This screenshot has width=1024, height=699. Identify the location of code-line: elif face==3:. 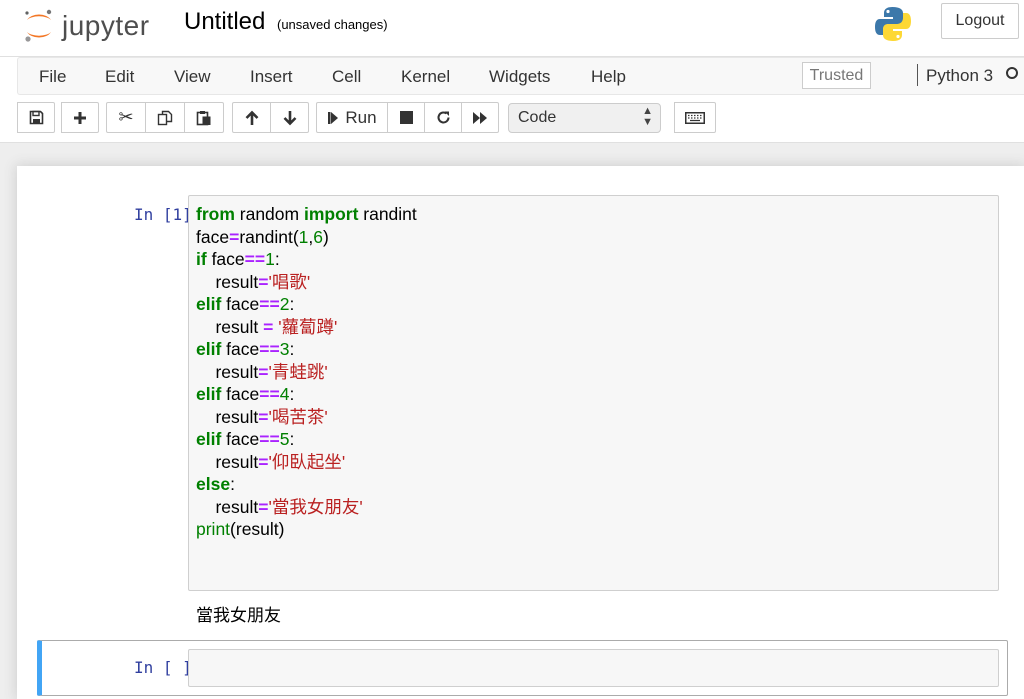
(245, 349).